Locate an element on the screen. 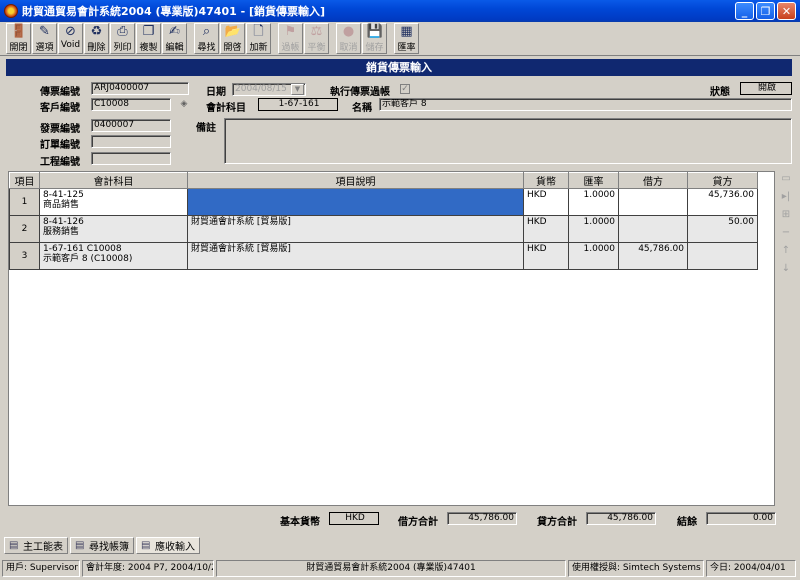  account-cell: 8-41-125 商品銷售 is located at coordinates (113, 202).